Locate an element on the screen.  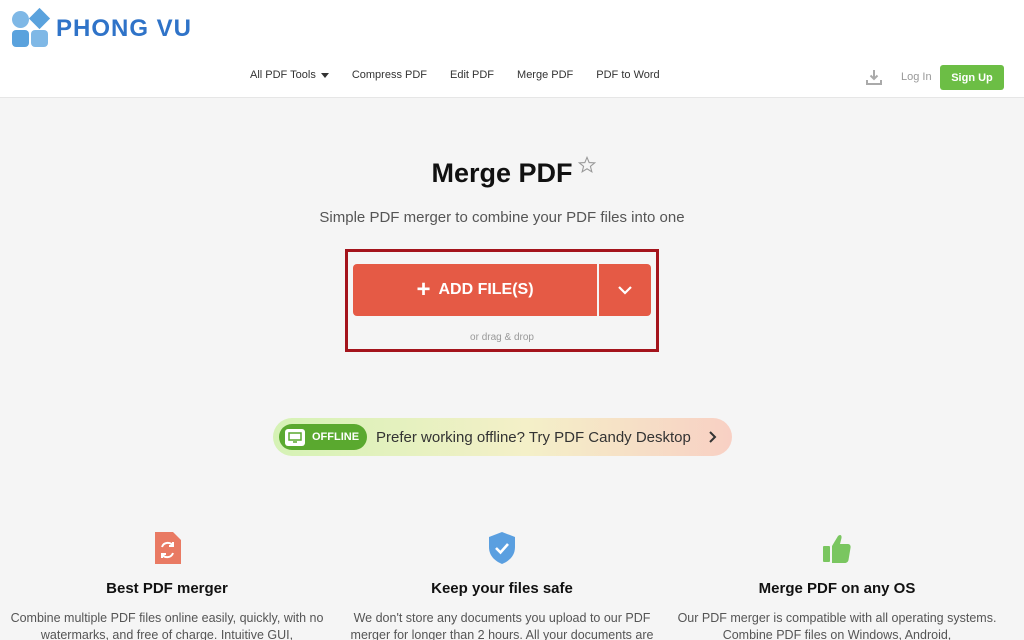
brand-name: PHONG VU is located at coordinates (124, 28).